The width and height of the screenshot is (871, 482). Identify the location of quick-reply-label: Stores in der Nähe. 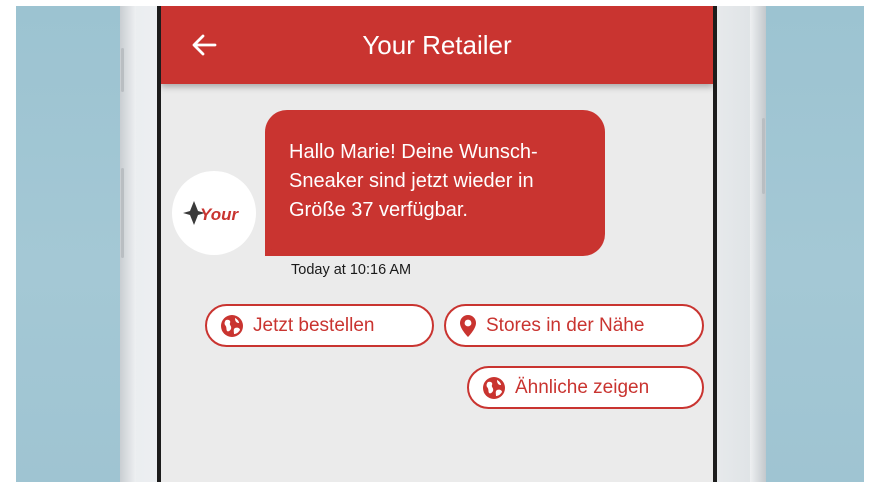
(565, 325).